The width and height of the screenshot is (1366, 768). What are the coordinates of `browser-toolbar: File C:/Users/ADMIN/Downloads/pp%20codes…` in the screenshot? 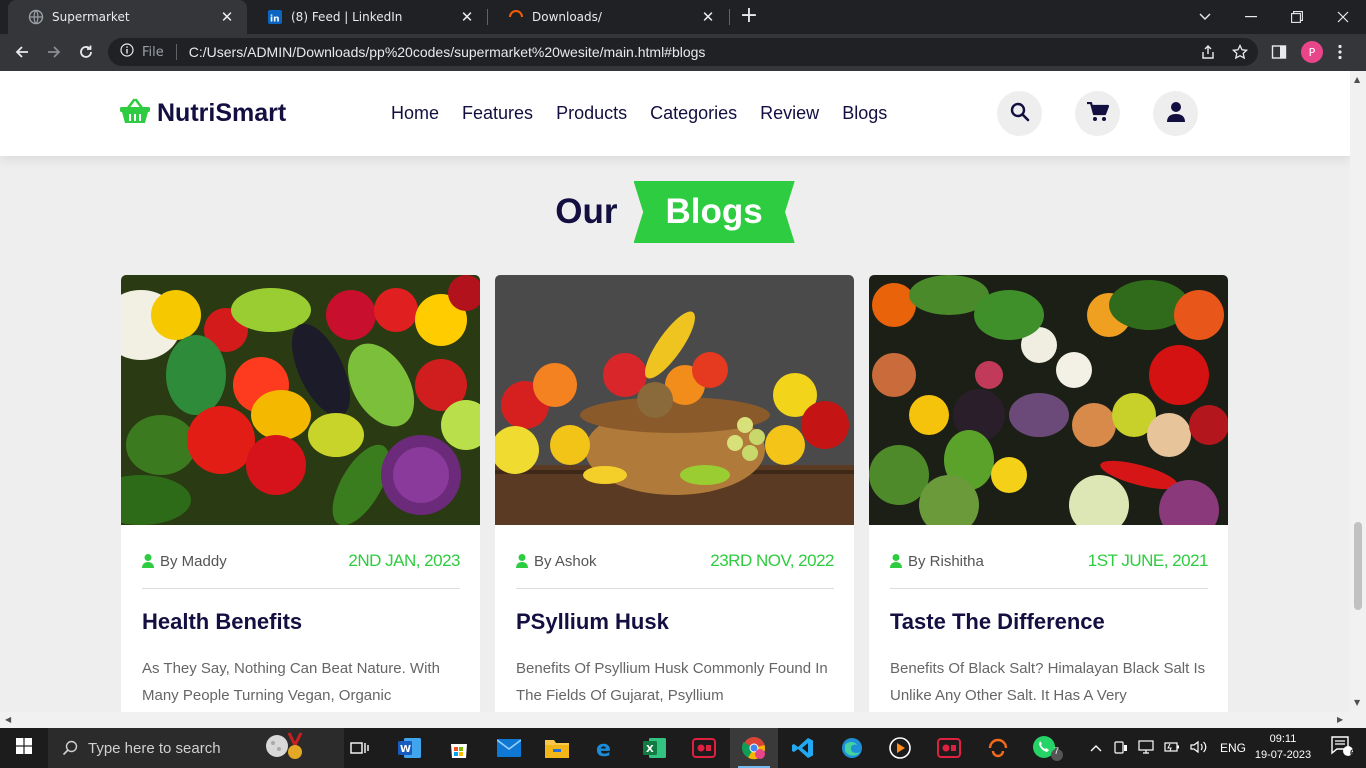 It's located at (683, 52).